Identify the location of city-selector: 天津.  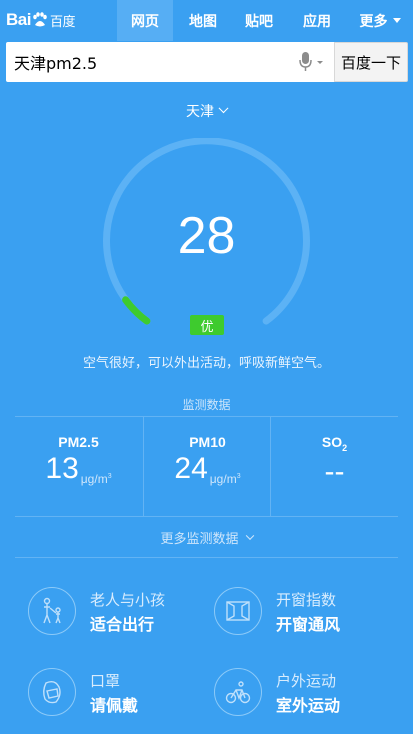
(206, 111).